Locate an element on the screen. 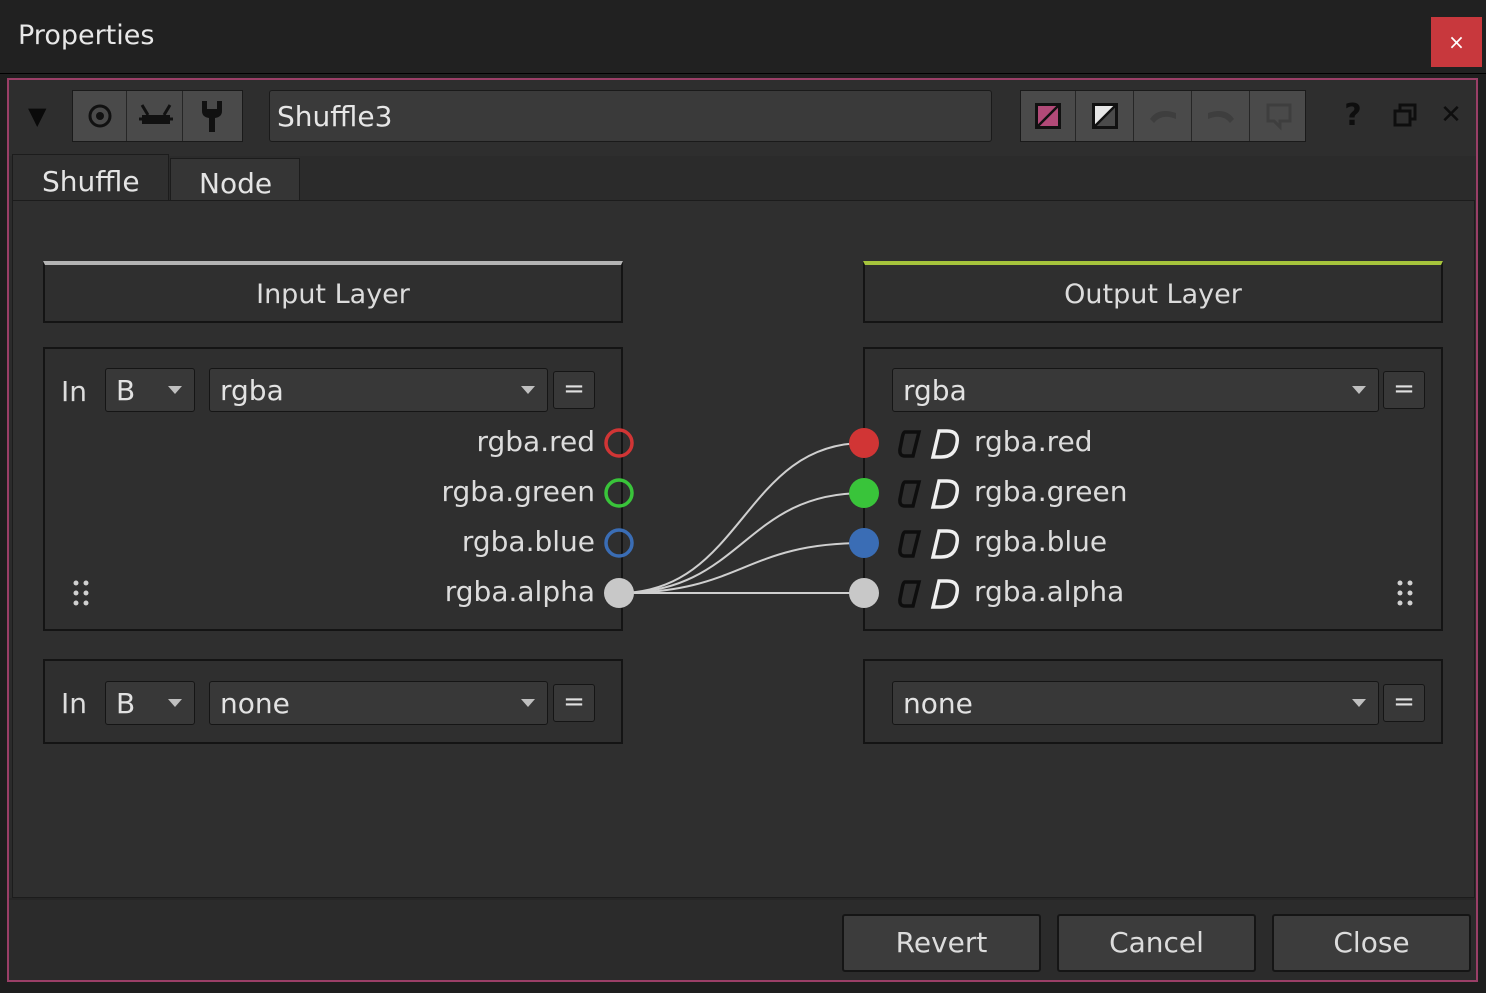 The image size is (1486, 993). node-settings-button is located at coordinates (212, 116).